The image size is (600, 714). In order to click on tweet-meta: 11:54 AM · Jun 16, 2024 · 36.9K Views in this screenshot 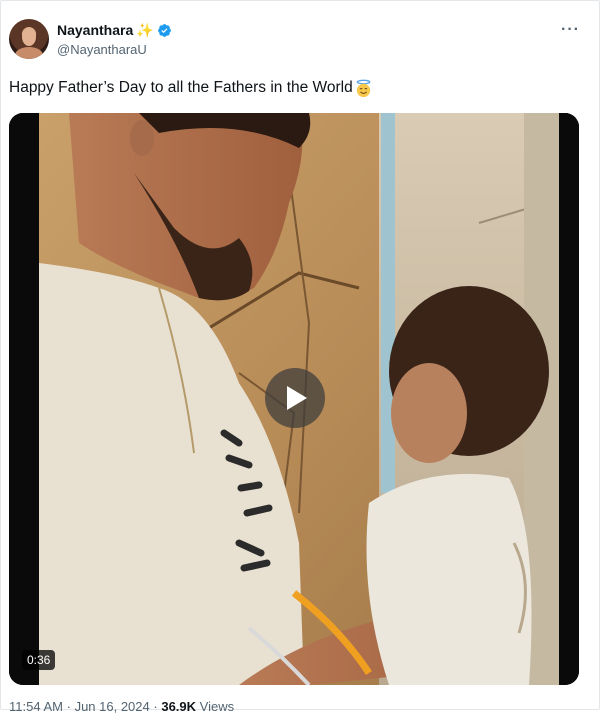, I will do `click(121, 706)`.